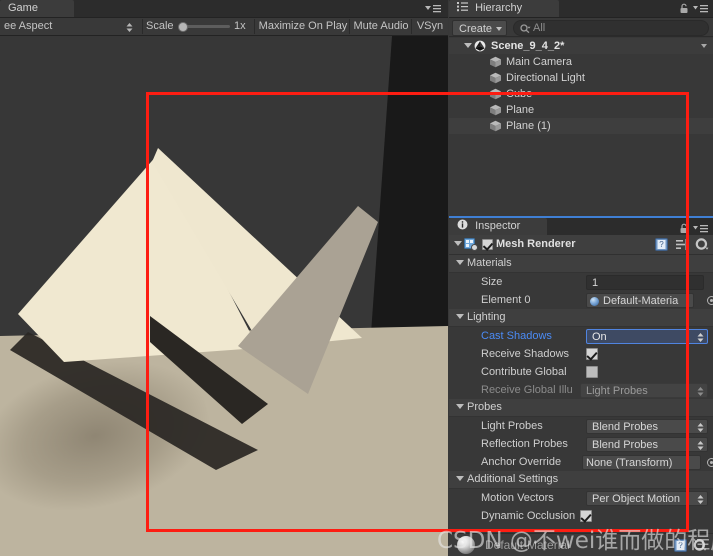  I want to click on search-input: All, so click(611, 28).